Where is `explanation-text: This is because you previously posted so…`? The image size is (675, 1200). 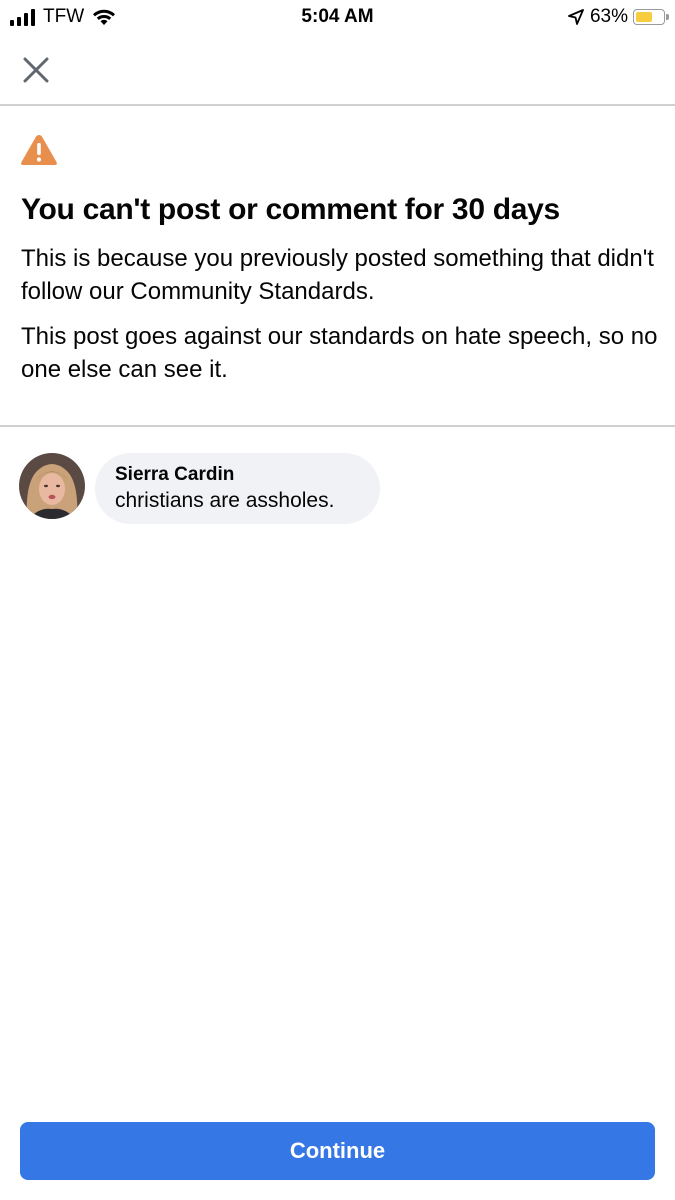 explanation-text: This is because you previously posted so… is located at coordinates (337, 275).